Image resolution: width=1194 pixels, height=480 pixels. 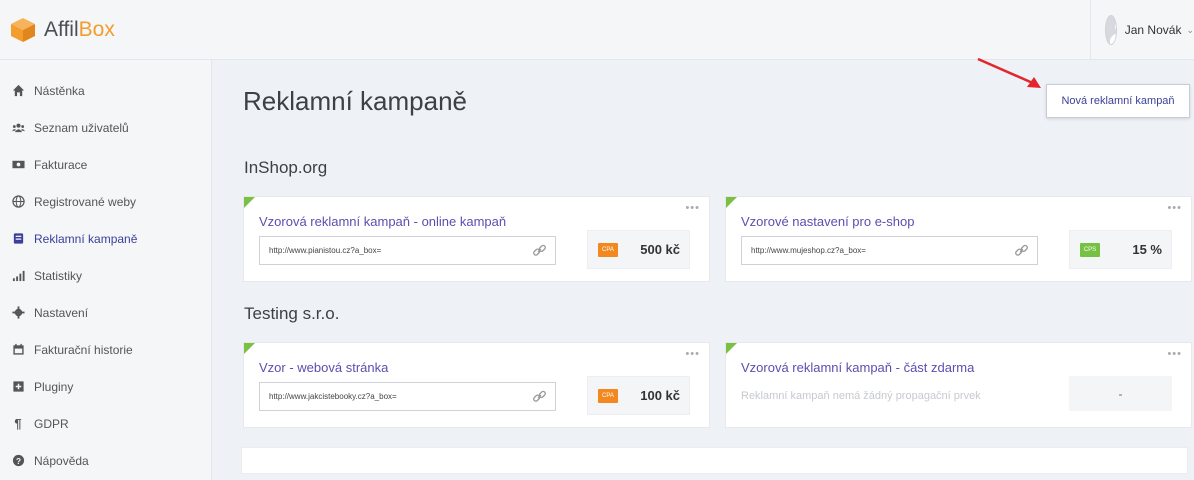 I want to click on chevron-down-icon: ⌄, so click(x=1190, y=30).